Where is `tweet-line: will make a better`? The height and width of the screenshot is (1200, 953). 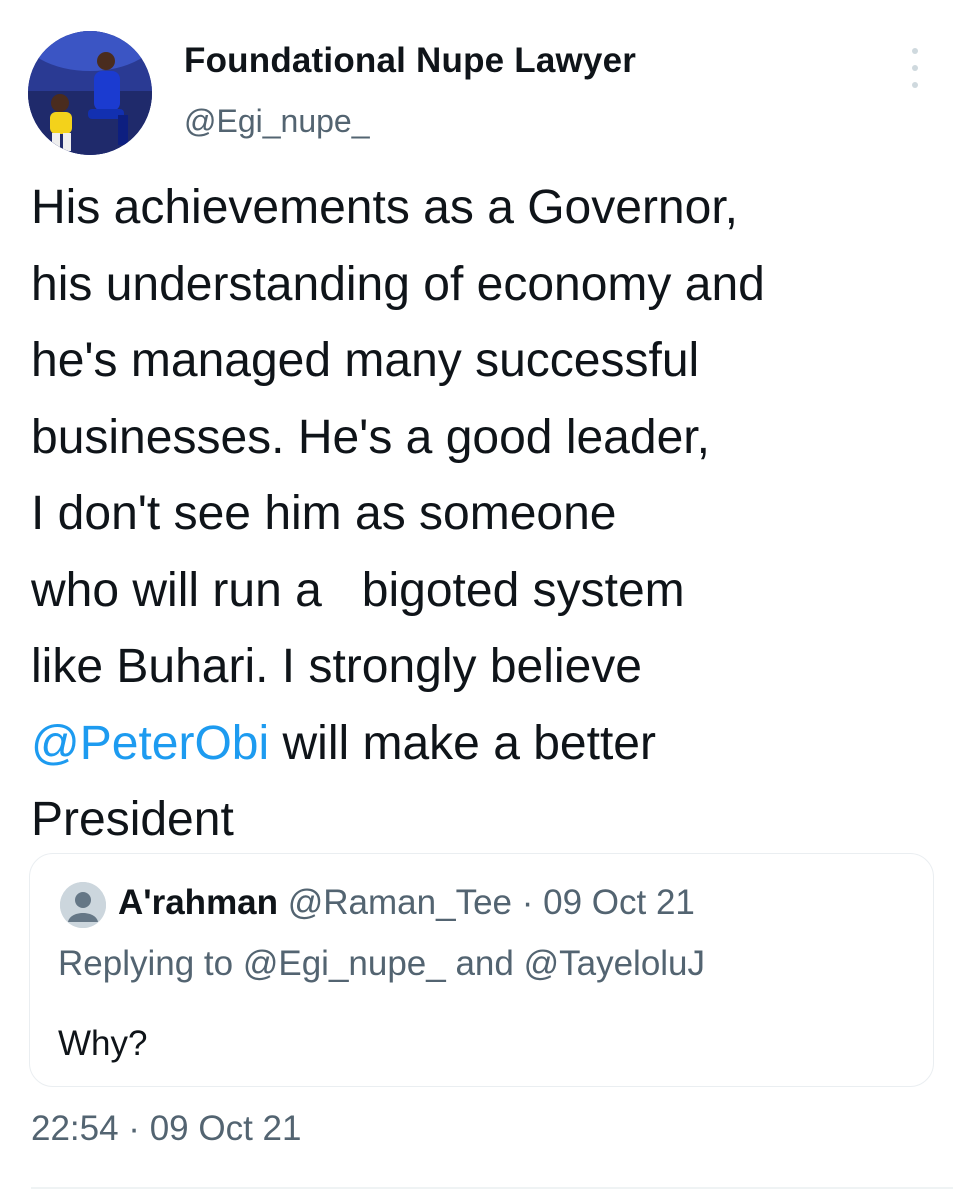 tweet-line: will make a better is located at coordinates (462, 743).